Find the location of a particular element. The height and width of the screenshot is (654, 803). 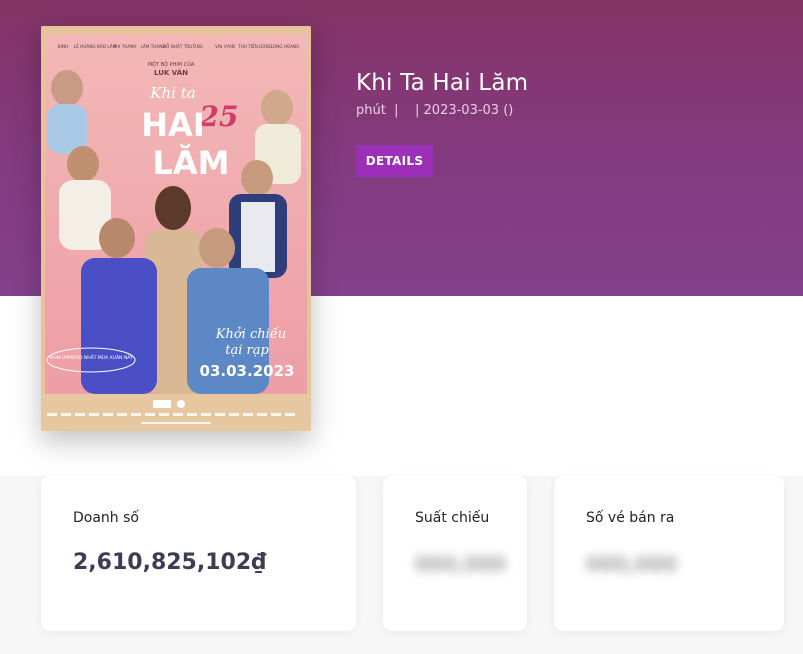

poster-cast-name: VIN VYAN is located at coordinates (225, 46).